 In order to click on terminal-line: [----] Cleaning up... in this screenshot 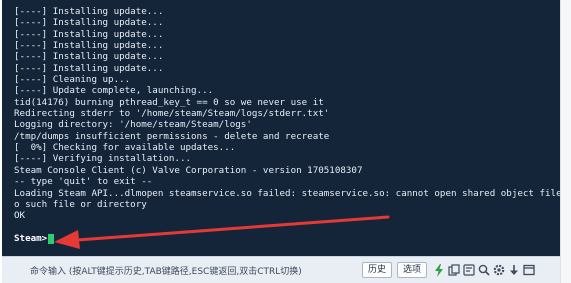, I will do `click(72, 80)`.